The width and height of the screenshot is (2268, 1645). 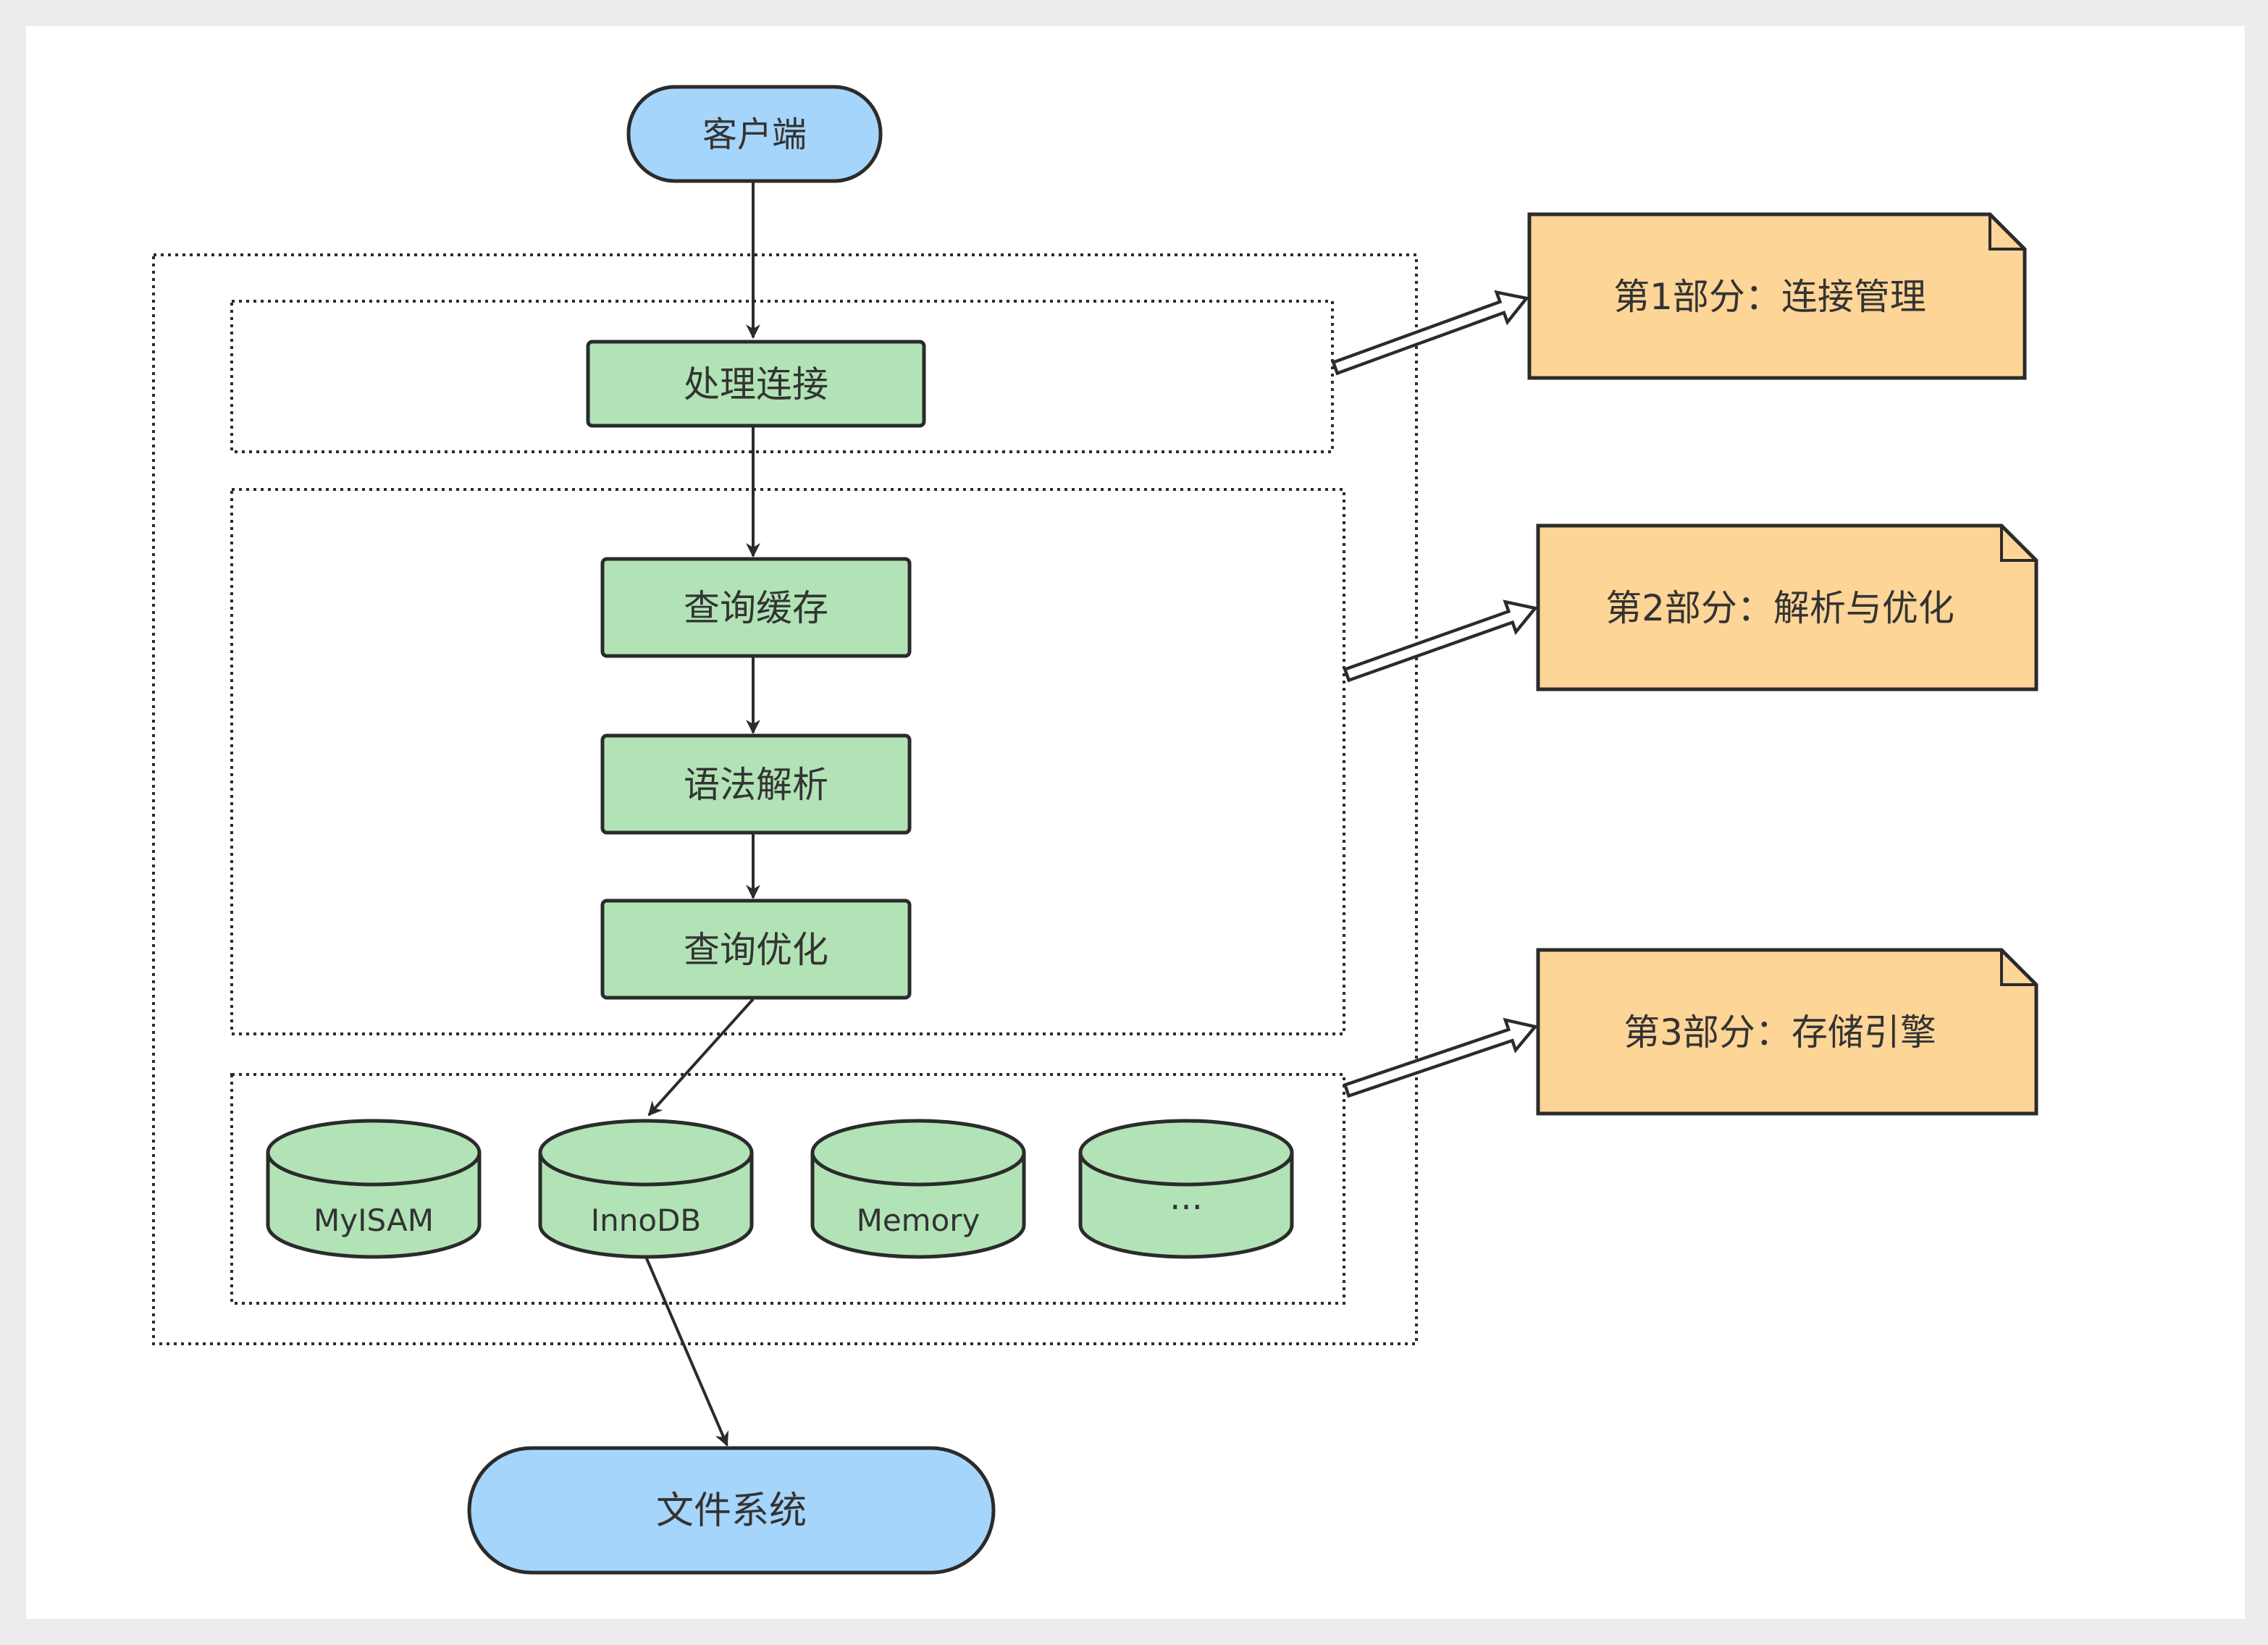 I want to click on query-cache-label: 查询缓存, so click(x=756, y=608).